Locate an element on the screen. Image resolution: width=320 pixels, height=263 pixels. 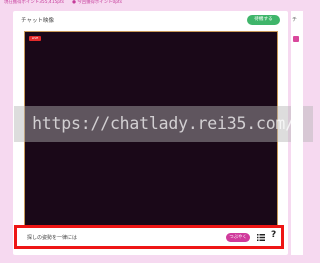
points-bar: 現在獲得ポイント355,415pts ● 今回獲得ポイント0pts is located at coordinates (149, 5).